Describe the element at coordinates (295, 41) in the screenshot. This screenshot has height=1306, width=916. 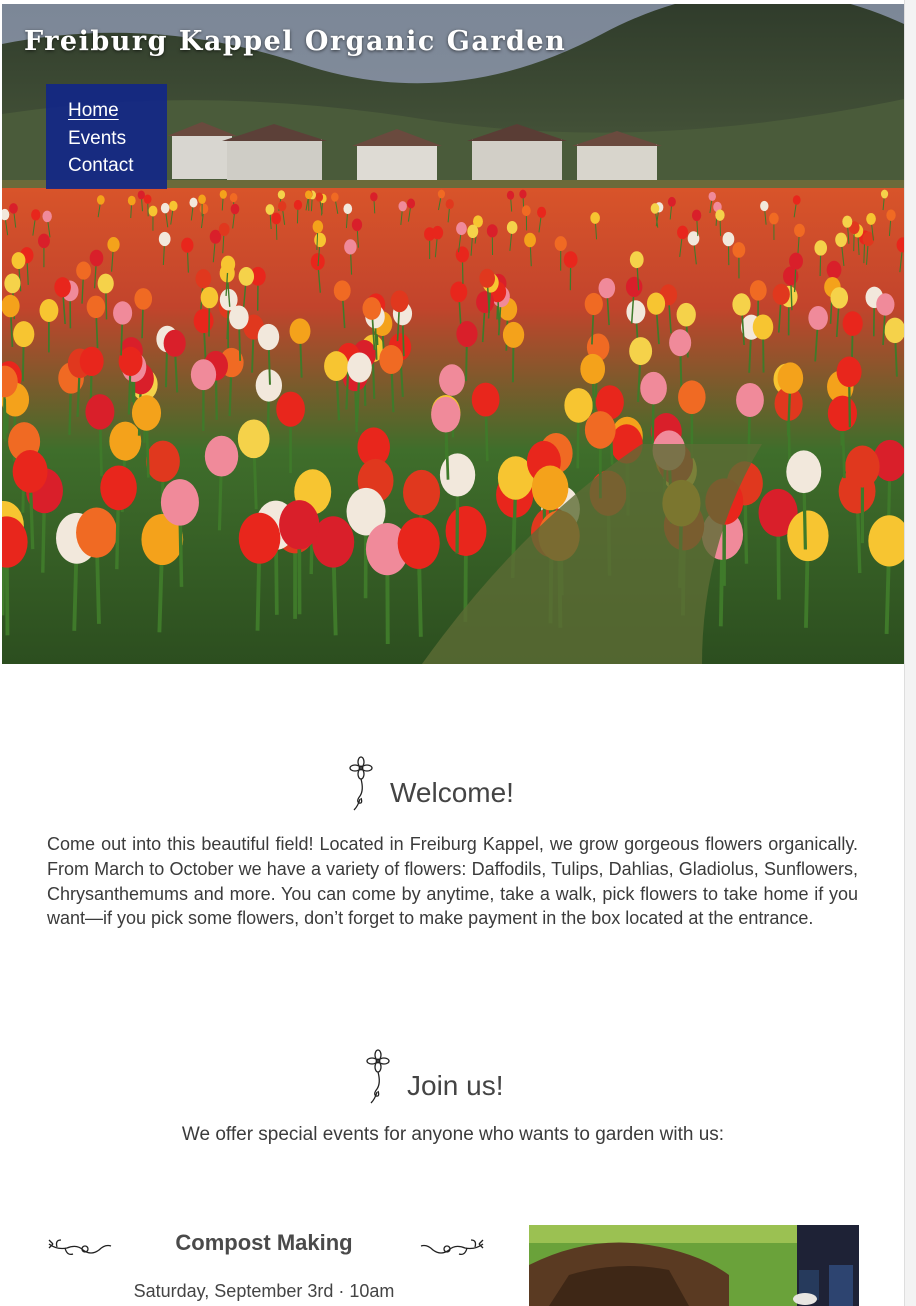
I see `site-title: Freiburg Kappel Organic Garden` at that location.